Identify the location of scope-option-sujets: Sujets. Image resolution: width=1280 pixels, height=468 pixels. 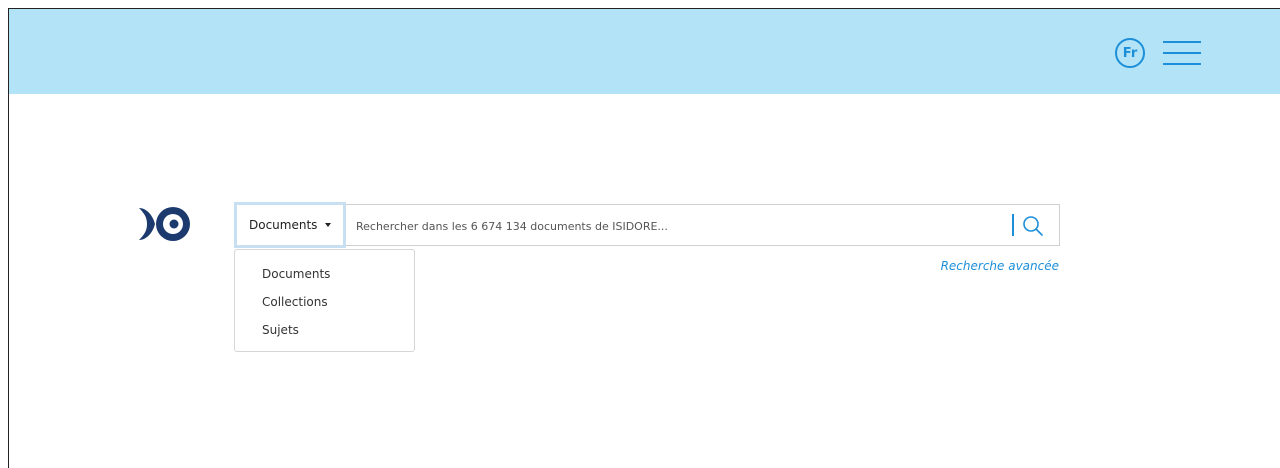
(324, 330).